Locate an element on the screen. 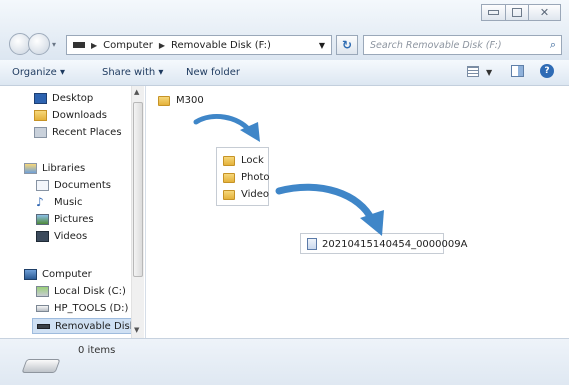  folder-label: Lock is located at coordinates (252, 160).